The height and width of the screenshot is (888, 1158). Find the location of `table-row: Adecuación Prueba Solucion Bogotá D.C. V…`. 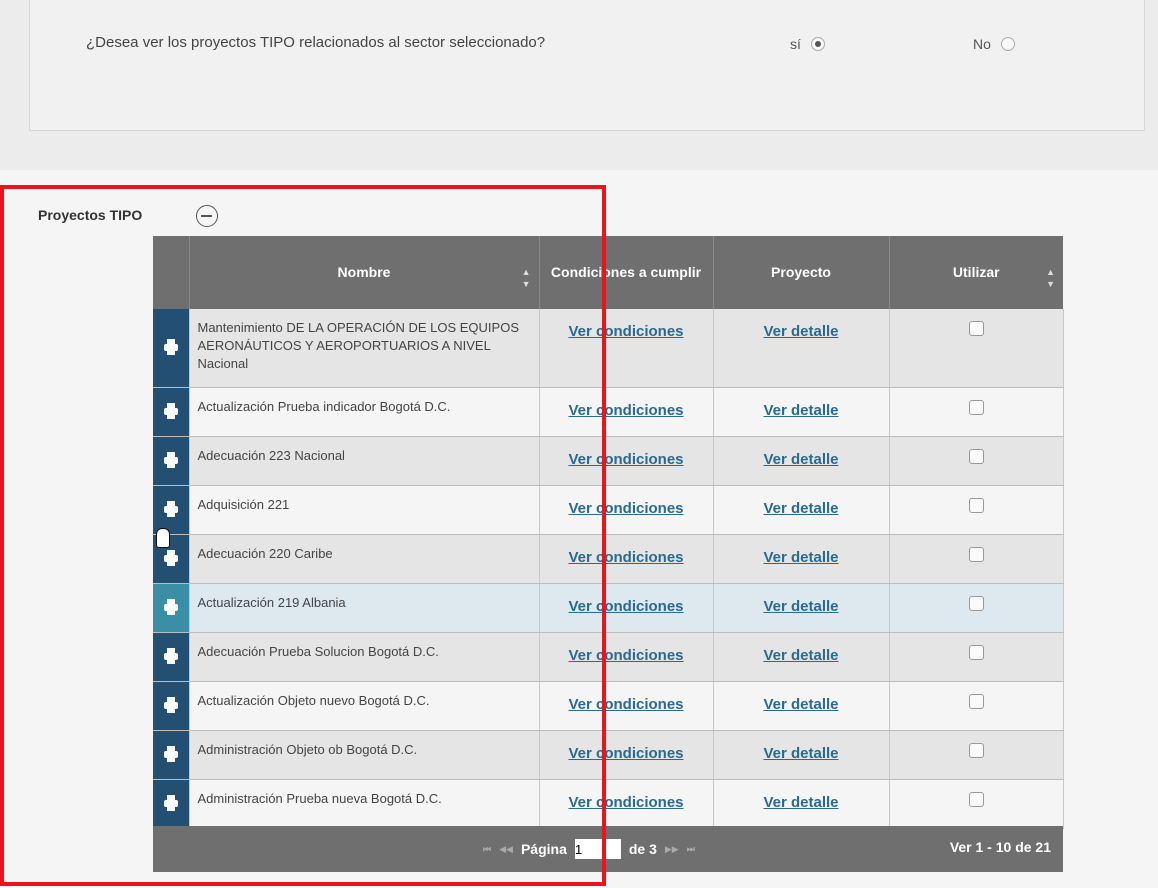

table-row: Adecuación Prueba Solucion Bogotá D.C. V… is located at coordinates (608, 657).